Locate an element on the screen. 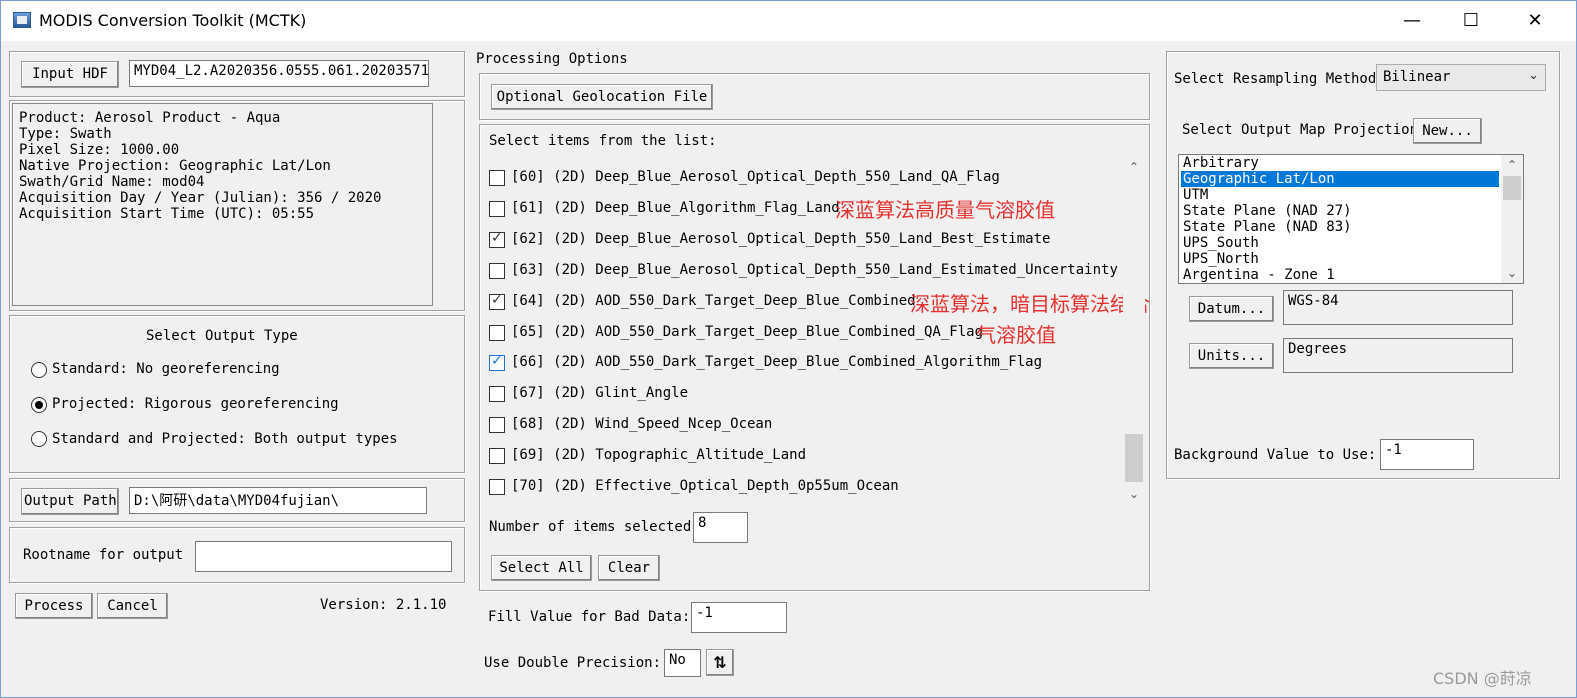  app-icon is located at coordinates (22, 20).